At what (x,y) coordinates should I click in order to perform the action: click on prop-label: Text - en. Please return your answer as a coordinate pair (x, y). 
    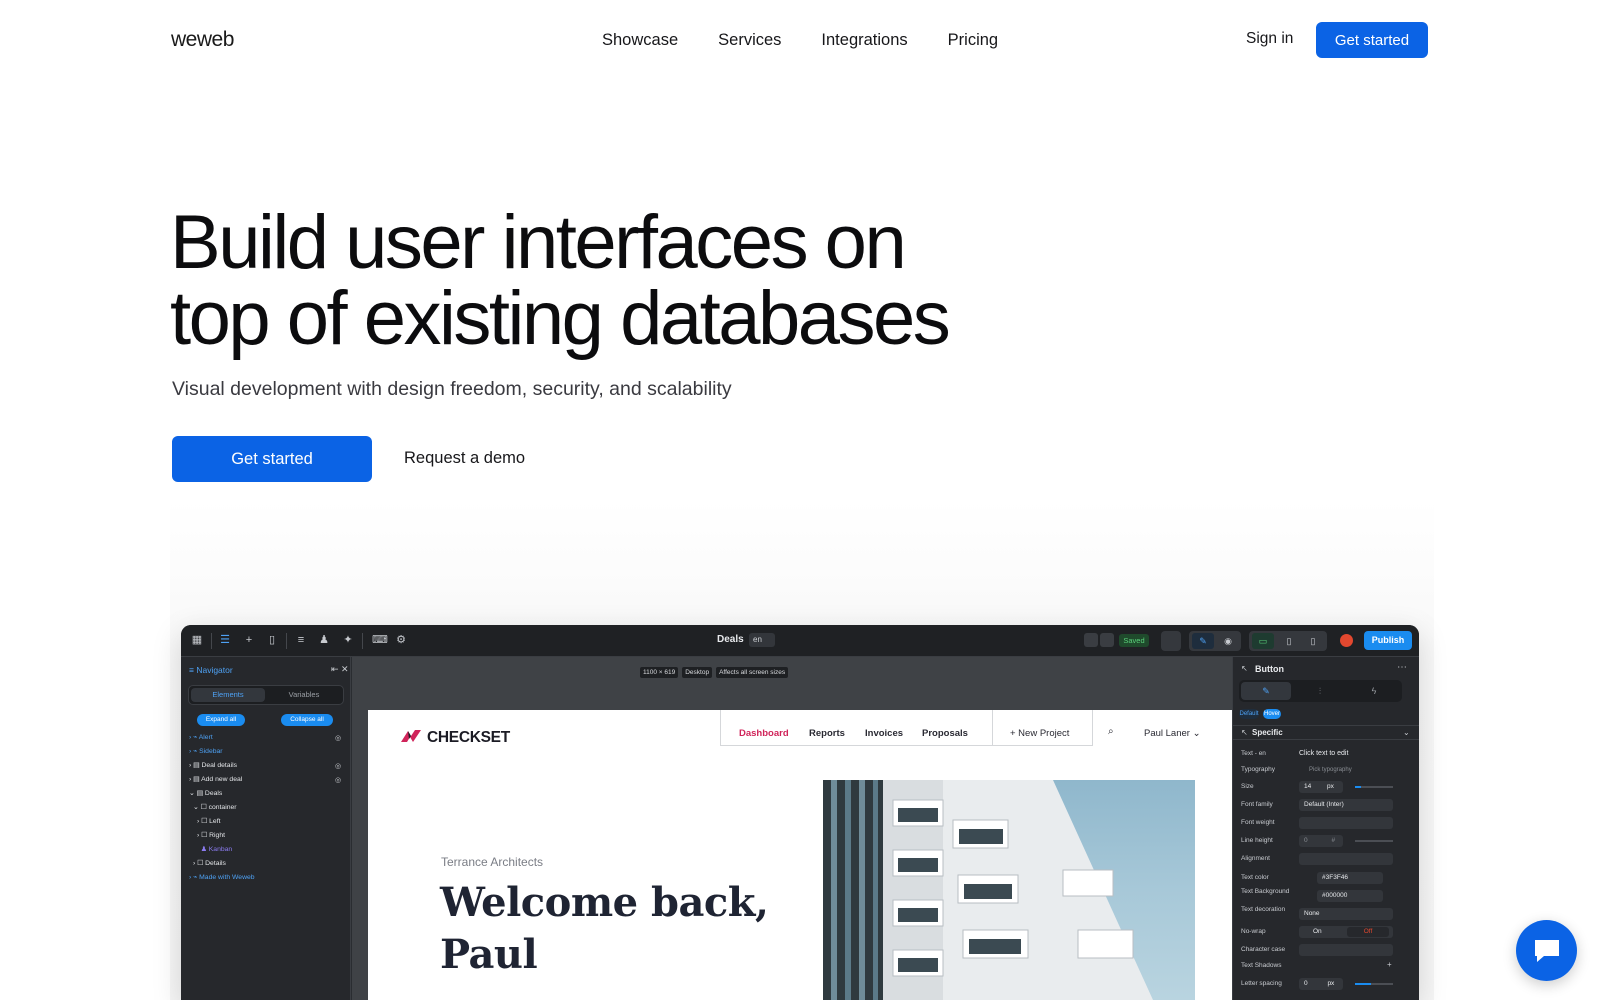
    Looking at the image, I should click on (1253, 753).